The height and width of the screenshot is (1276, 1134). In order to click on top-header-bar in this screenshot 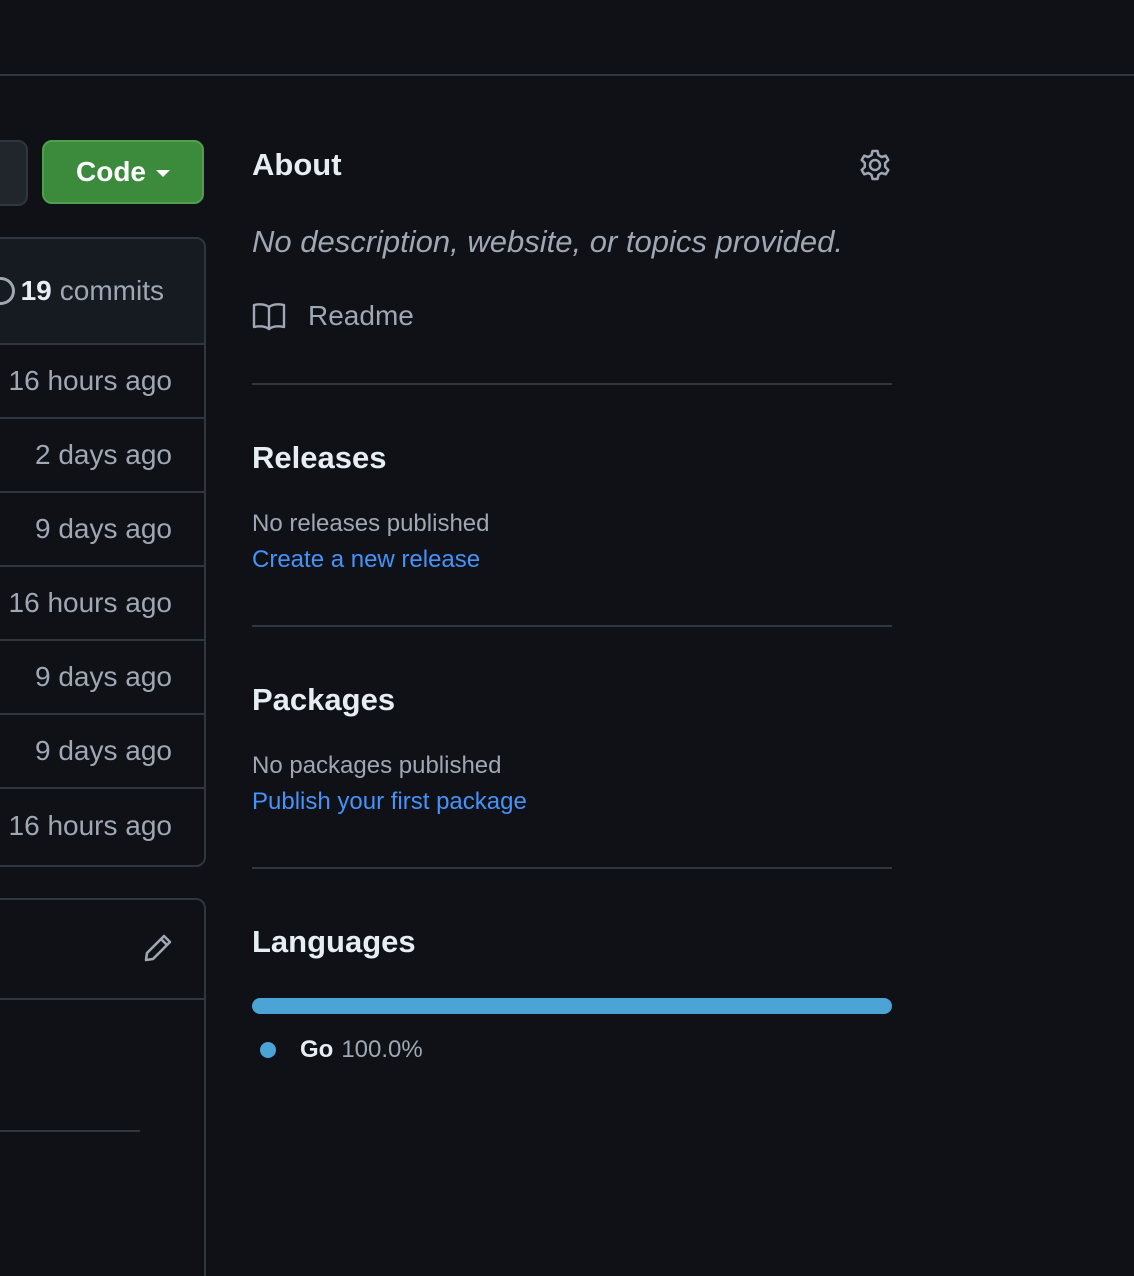, I will do `click(567, 38)`.